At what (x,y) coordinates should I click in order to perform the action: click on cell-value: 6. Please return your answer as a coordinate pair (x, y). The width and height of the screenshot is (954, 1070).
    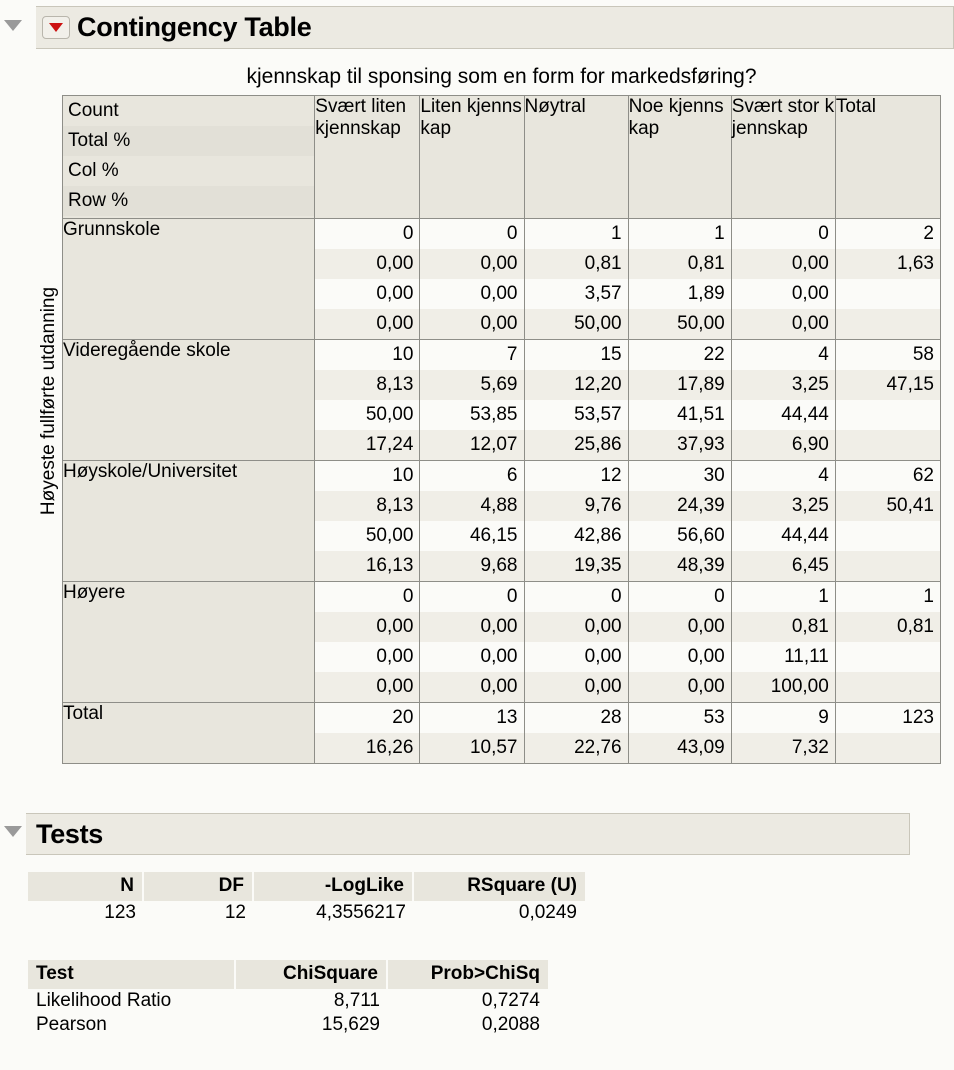
    Looking at the image, I should click on (512, 475).